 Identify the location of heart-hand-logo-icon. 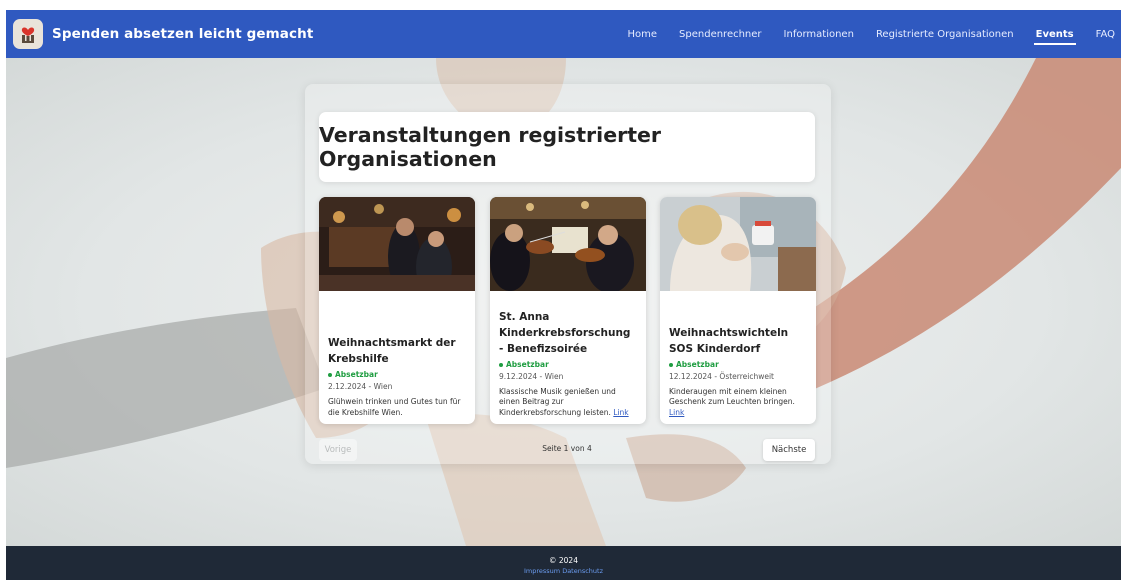
(28, 34).